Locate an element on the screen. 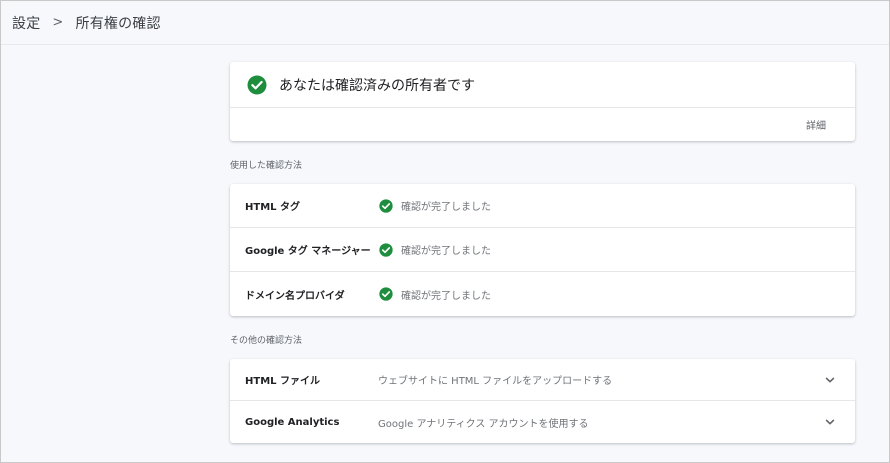  verified-owner-header: あなたは確認済みの所有者です is located at coordinates (542, 85).